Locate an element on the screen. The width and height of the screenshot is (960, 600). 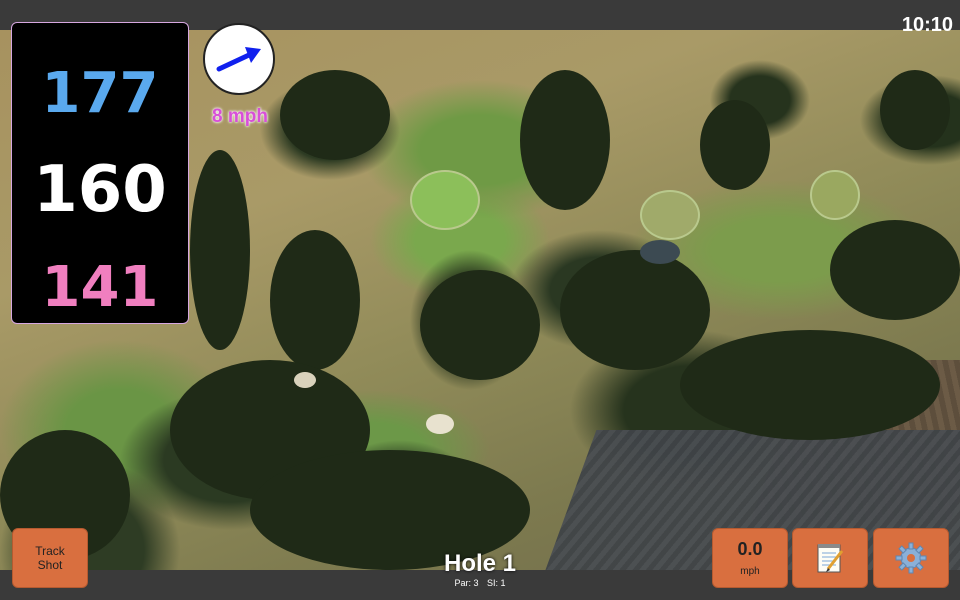
distance-panel: 177 160 141 is located at coordinates (100, 173).